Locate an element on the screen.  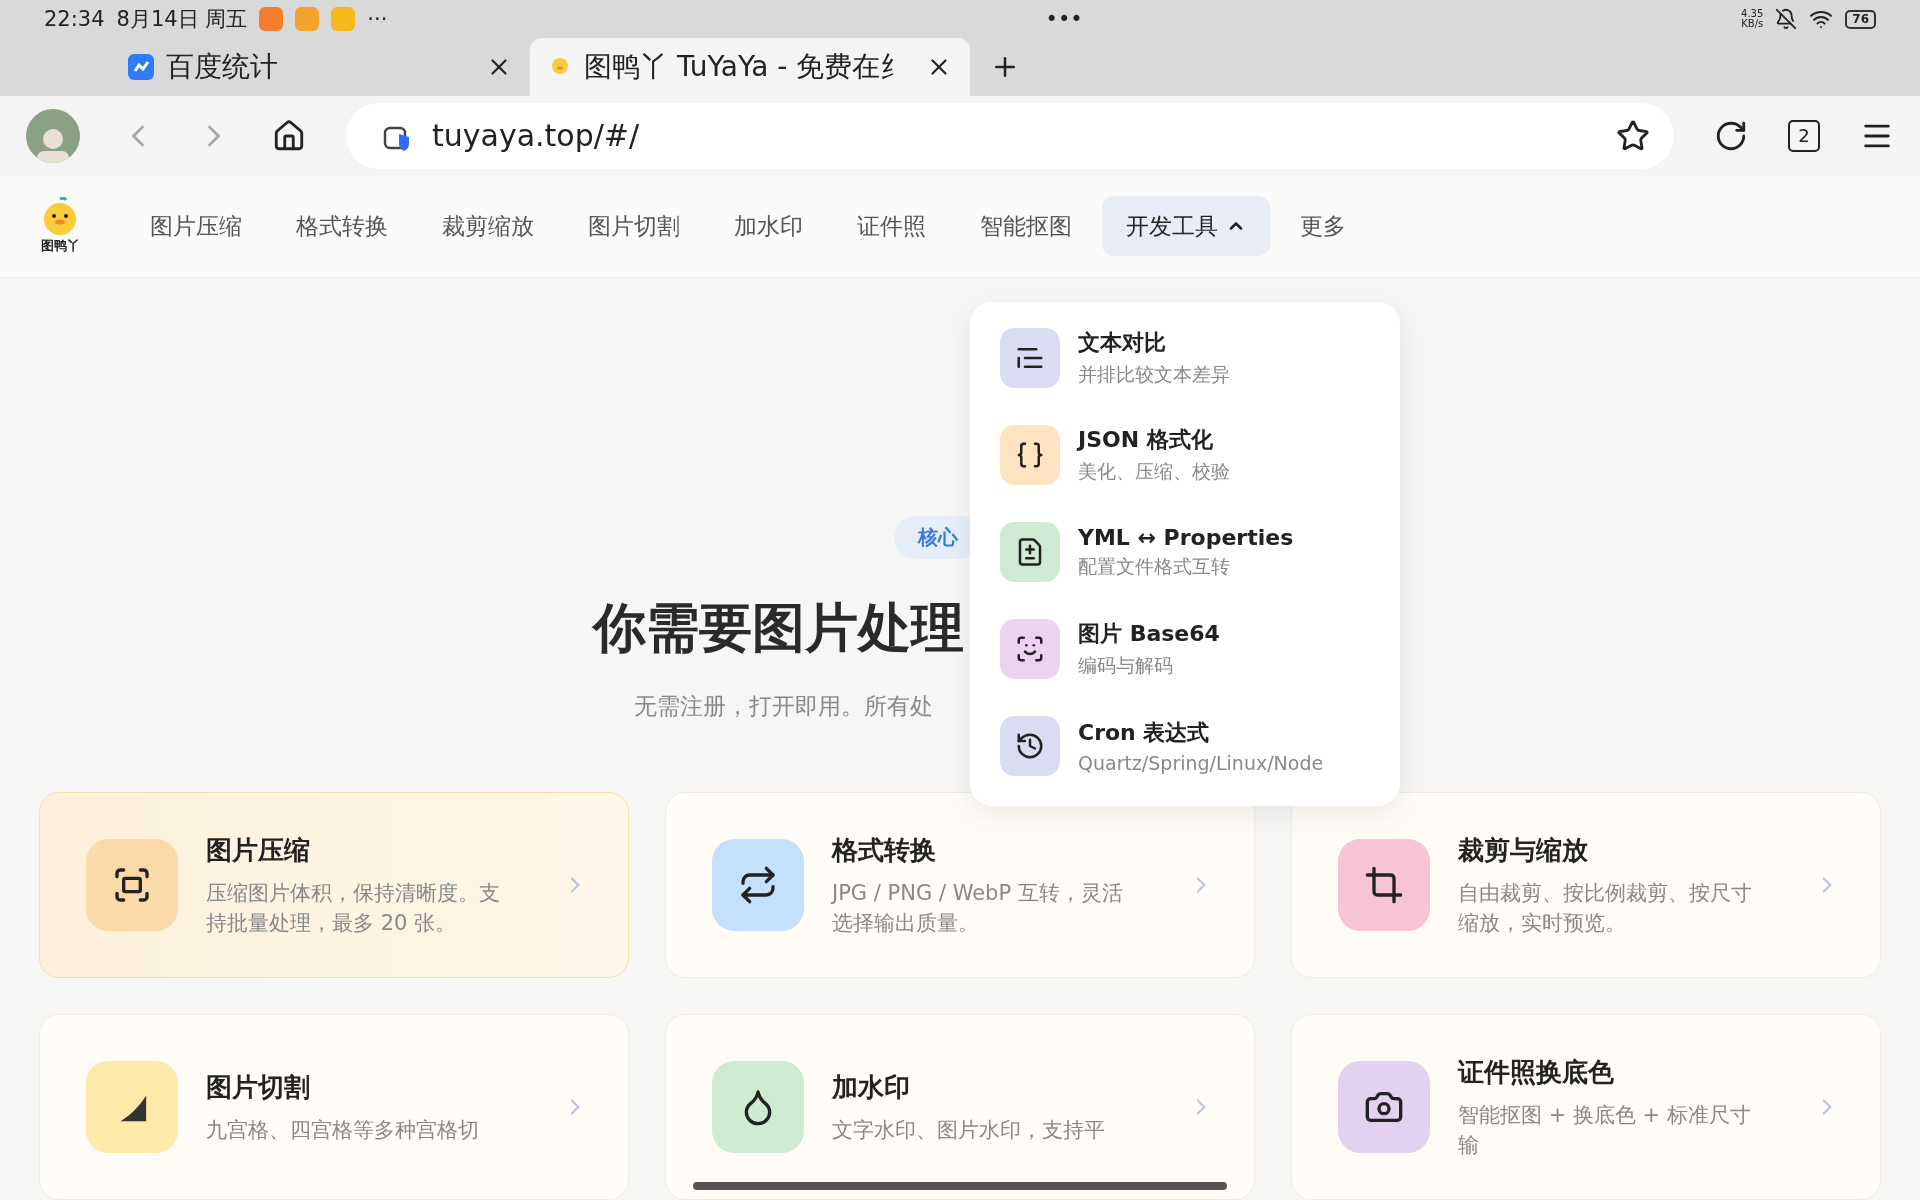
hero-title: 你需要图片处理 is located at coordinates (778, 628).